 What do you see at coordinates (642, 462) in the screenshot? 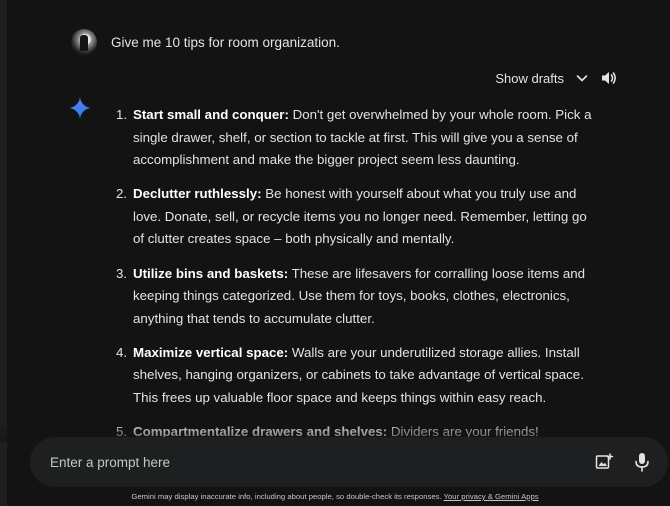
I see `microphone-icon` at bounding box center [642, 462].